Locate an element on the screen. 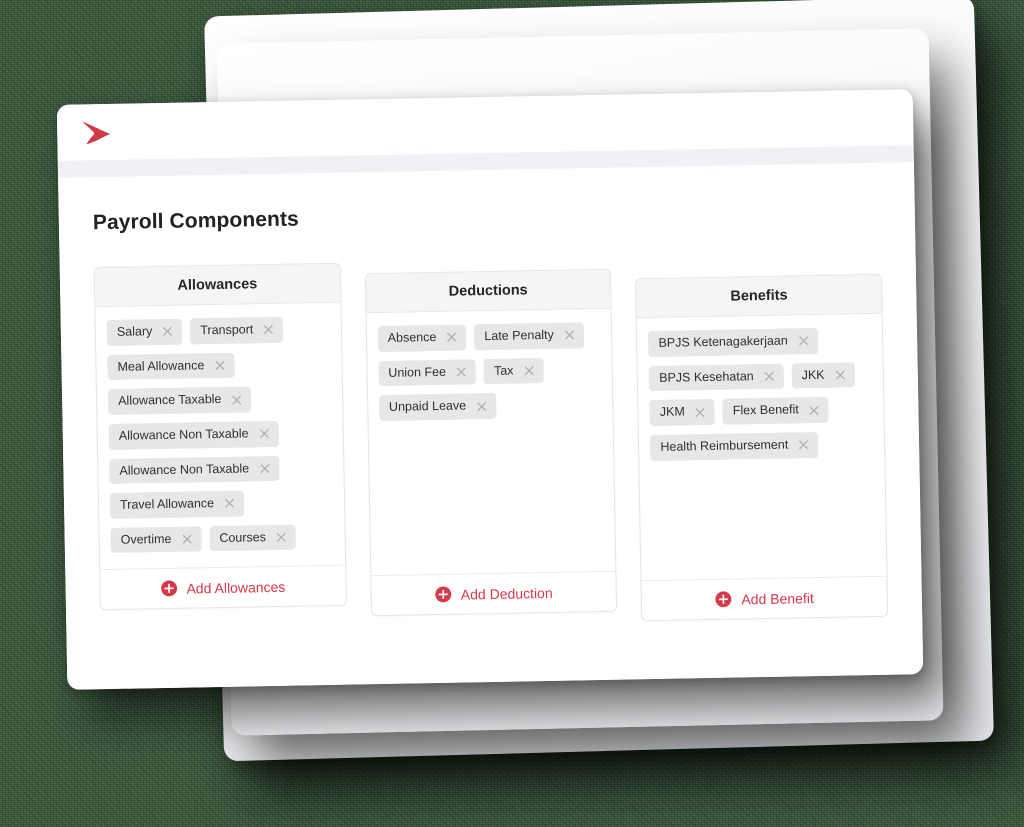  chip-item: Meal Allowance is located at coordinates (171, 366).